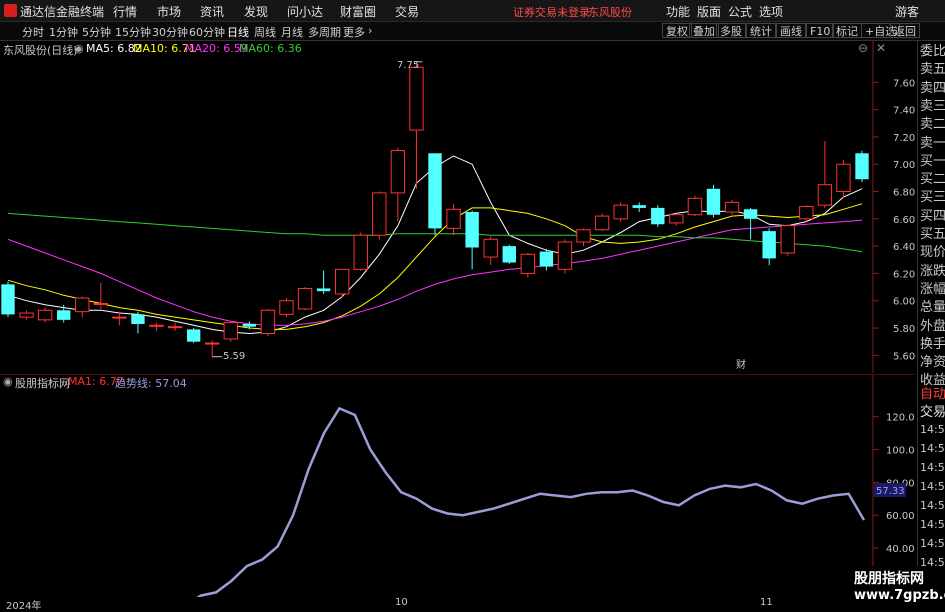  Describe the element at coordinates (932, 395) in the screenshot. I see `quote-field-label: 自动` at that location.